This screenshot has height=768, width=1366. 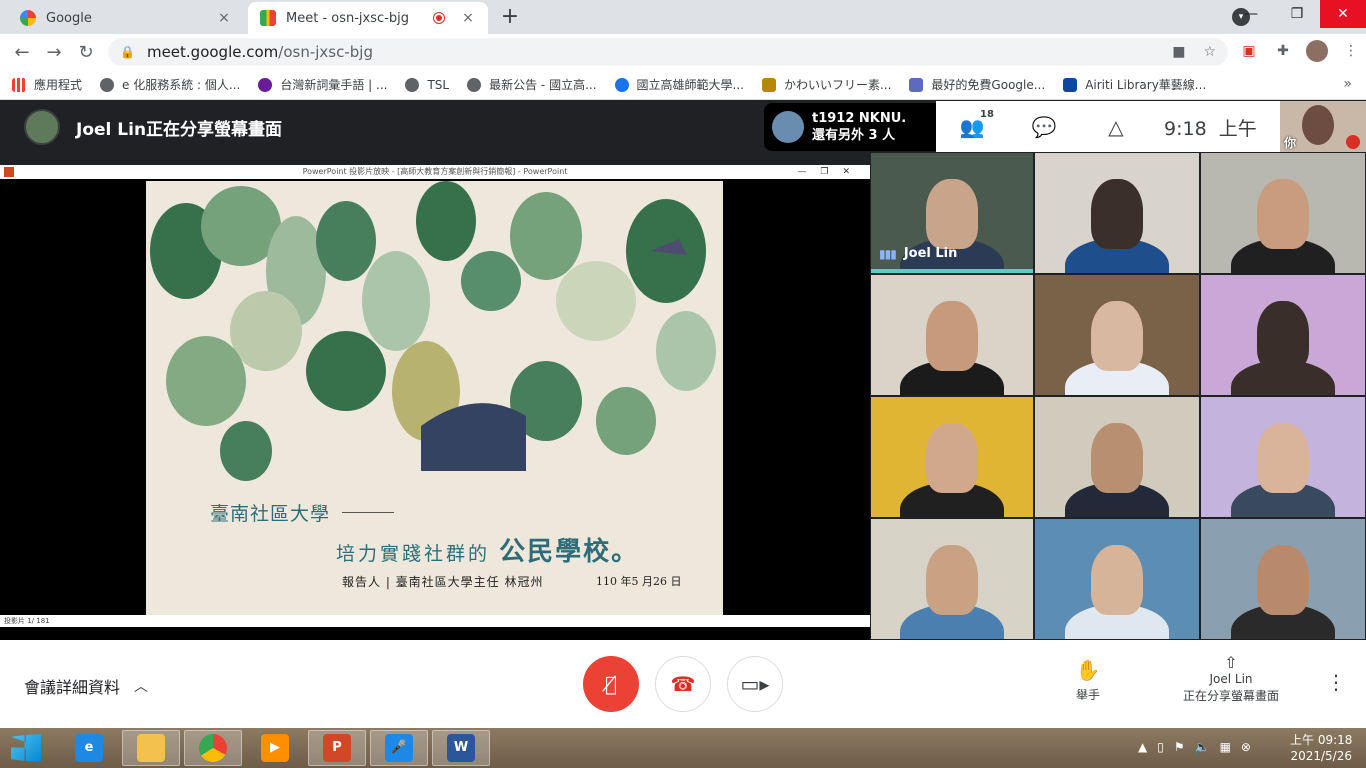 What do you see at coordinates (325, 52) in the screenshot?
I see `url-path: /osn-jxsc-bjg` at bounding box center [325, 52].